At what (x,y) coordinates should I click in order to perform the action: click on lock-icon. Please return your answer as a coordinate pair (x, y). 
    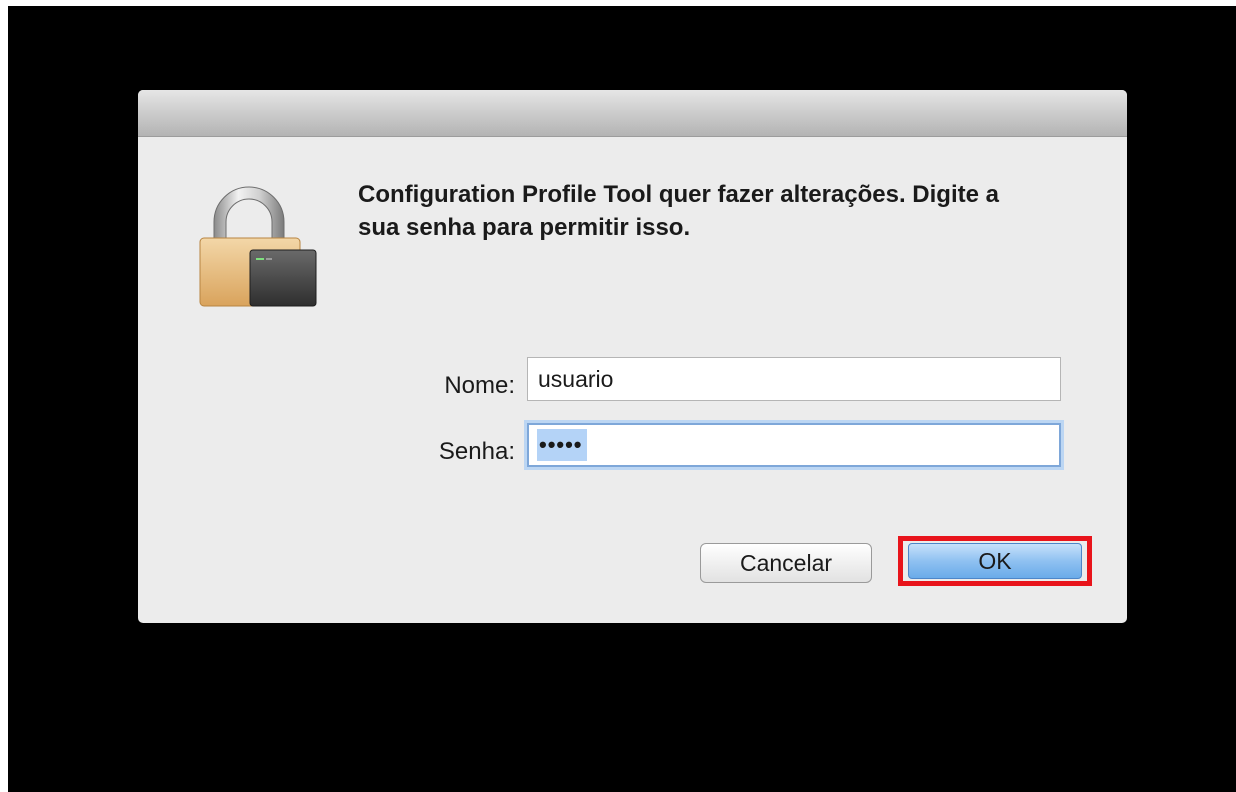
    Looking at the image, I should click on (258, 246).